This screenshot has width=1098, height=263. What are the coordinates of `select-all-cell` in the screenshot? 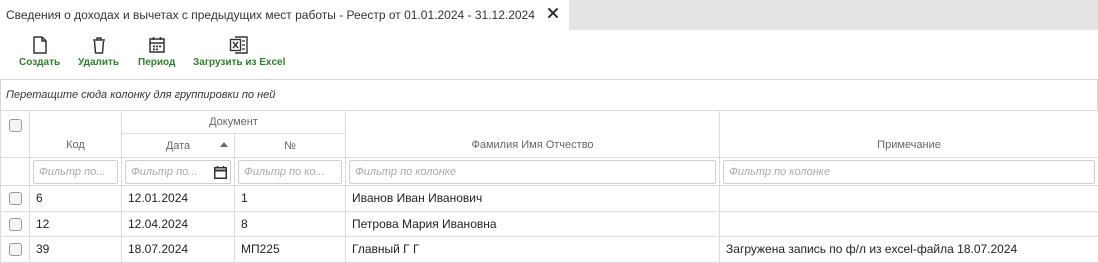 It's located at (15, 134).